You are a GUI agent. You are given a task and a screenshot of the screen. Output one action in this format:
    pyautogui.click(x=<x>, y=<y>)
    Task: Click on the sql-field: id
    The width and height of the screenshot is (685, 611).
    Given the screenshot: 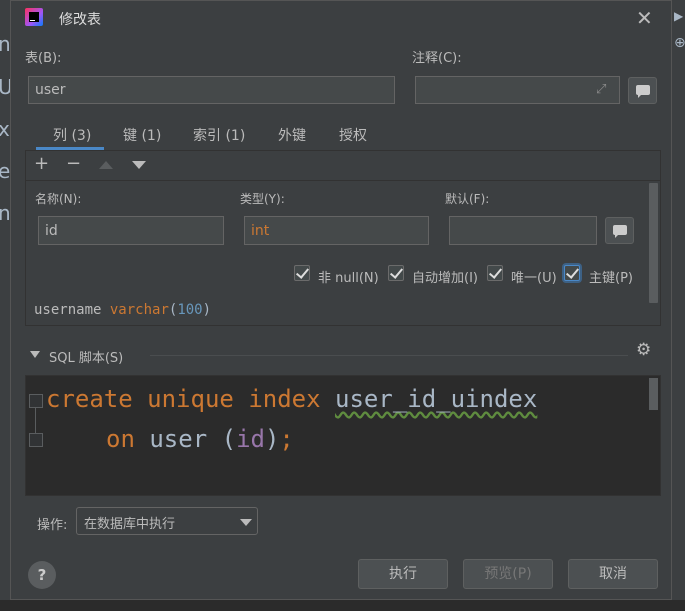 What is the action you would take?
    pyautogui.click(x=250, y=439)
    